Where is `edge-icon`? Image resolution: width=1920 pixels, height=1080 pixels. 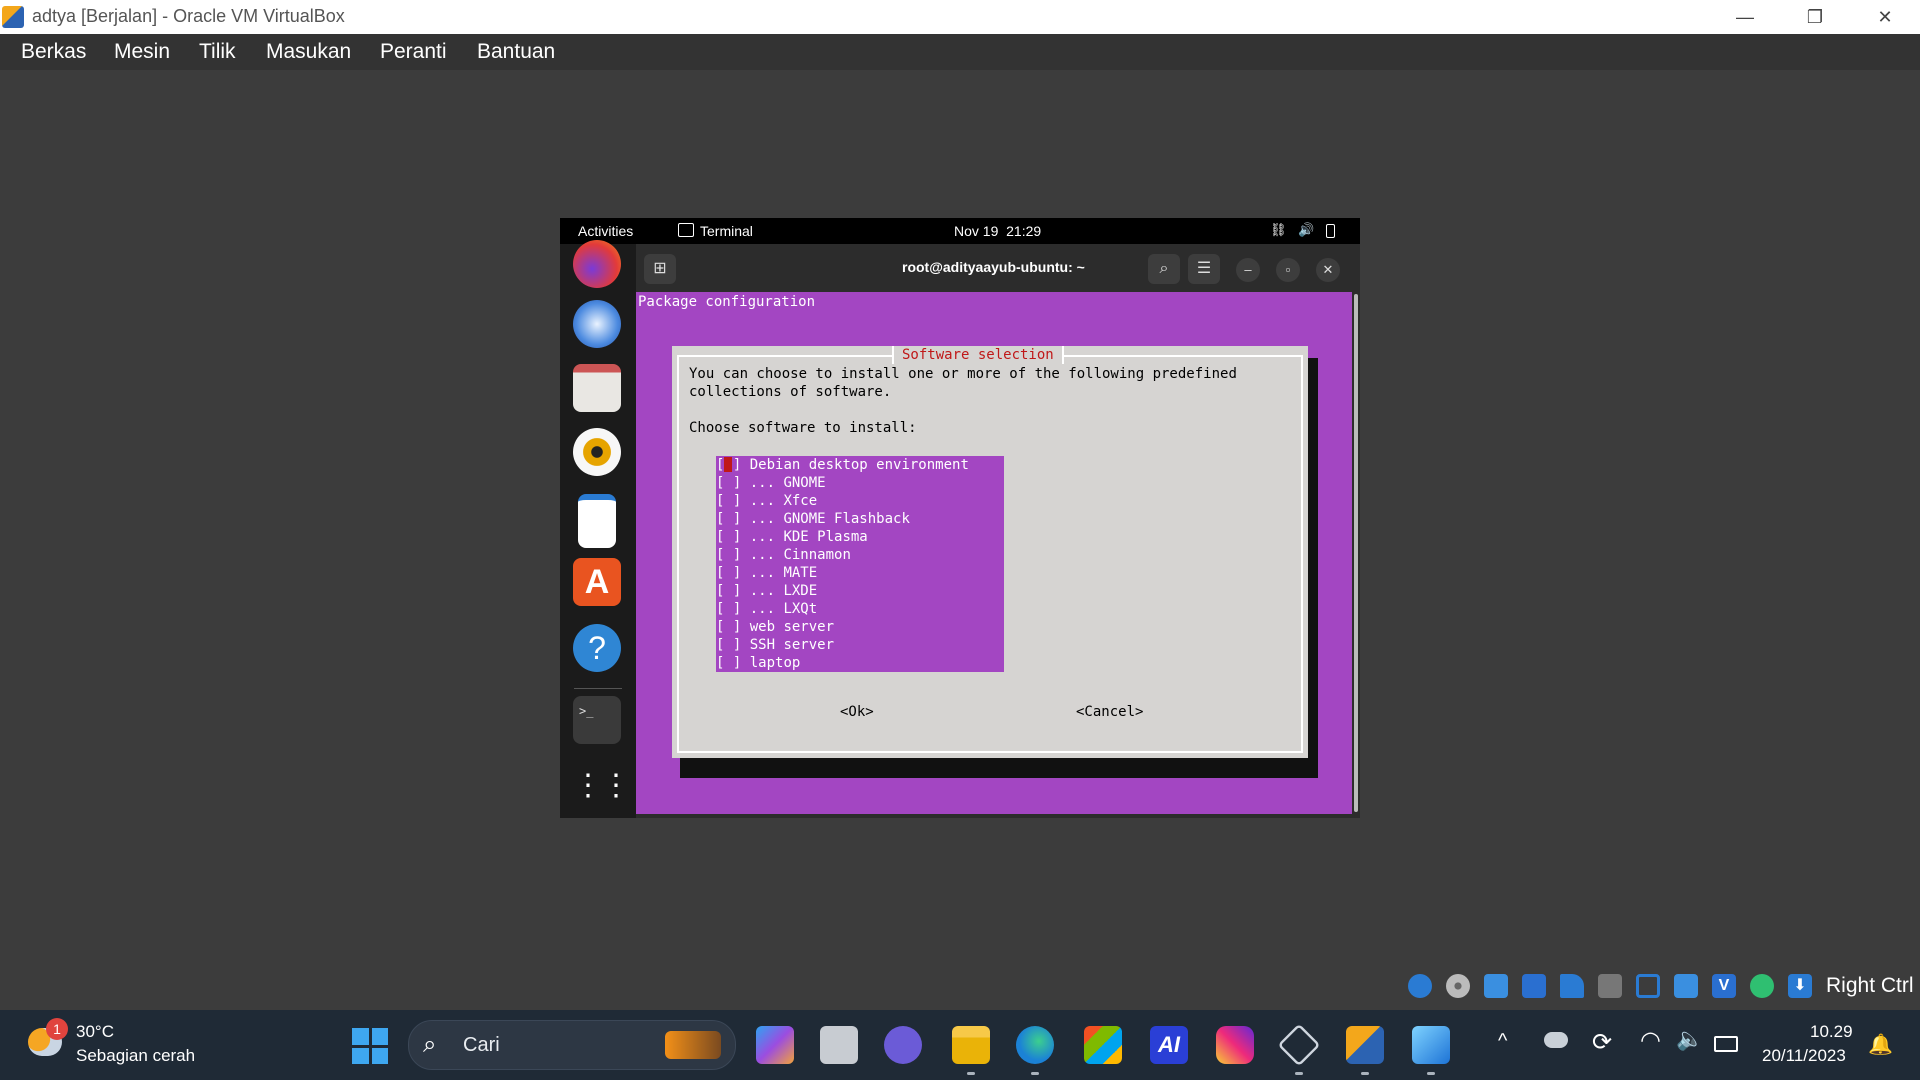 edge-icon is located at coordinates (1035, 1045).